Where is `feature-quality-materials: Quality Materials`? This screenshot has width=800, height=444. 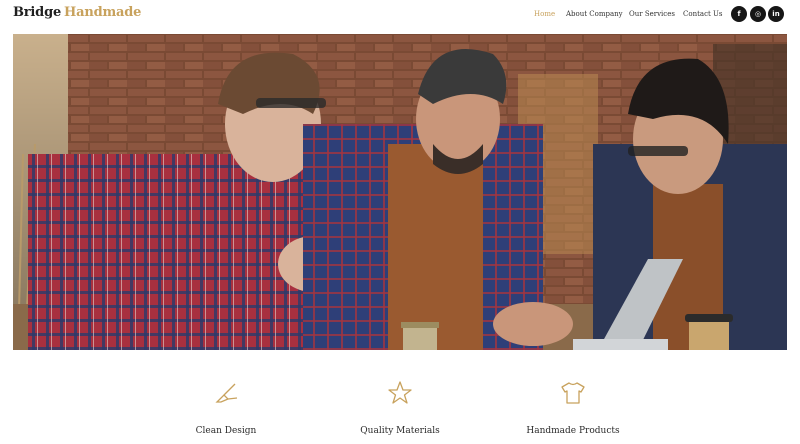 feature-quality-materials: Quality Materials is located at coordinates (400, 408).